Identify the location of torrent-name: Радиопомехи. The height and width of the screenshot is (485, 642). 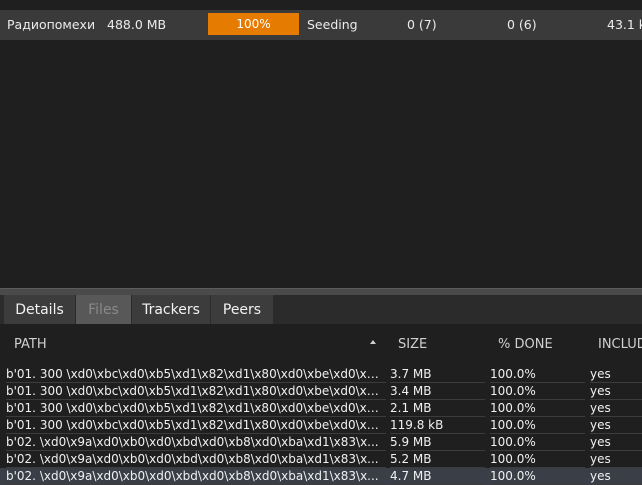
(51, 24).